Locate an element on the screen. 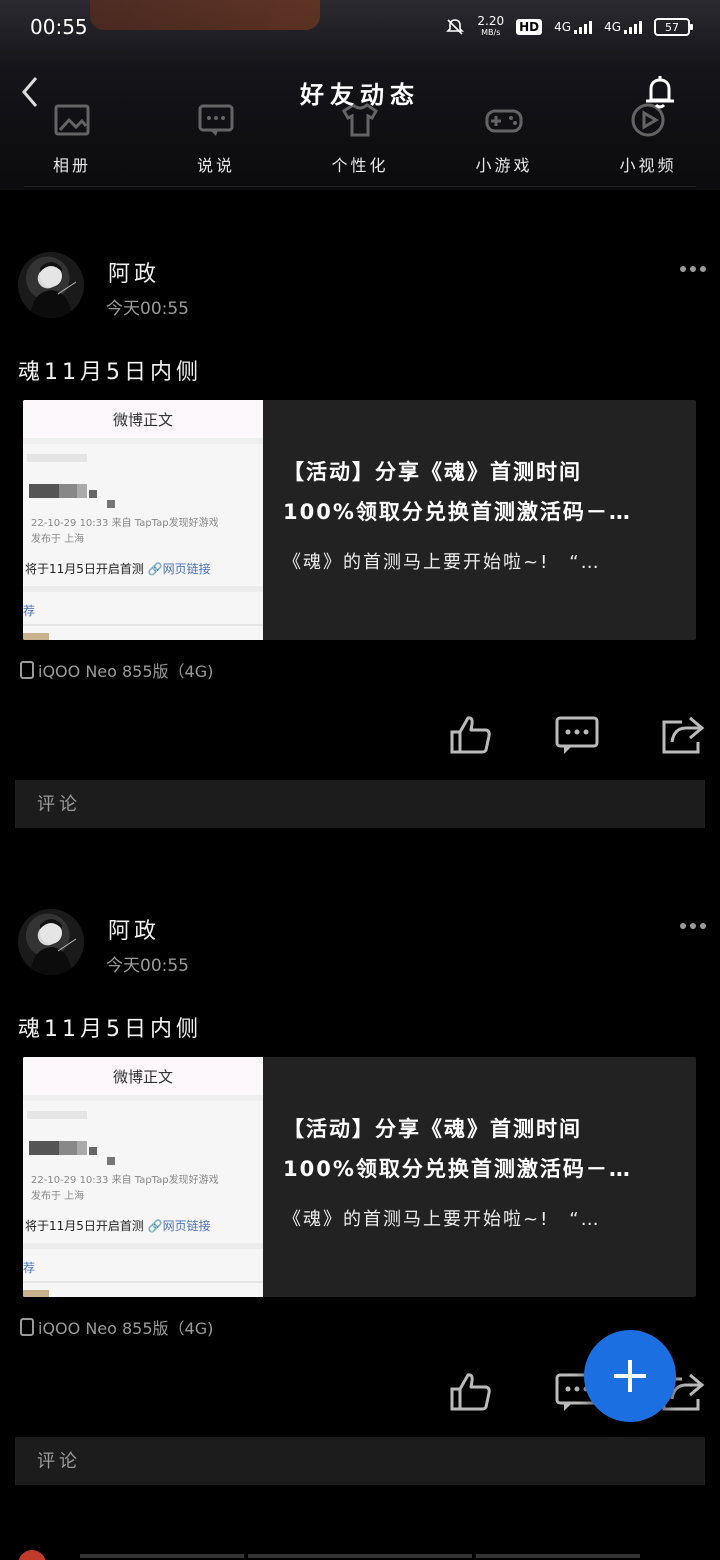  quick-nav-personalize: 个性化 is located at coordinates (360, 141).